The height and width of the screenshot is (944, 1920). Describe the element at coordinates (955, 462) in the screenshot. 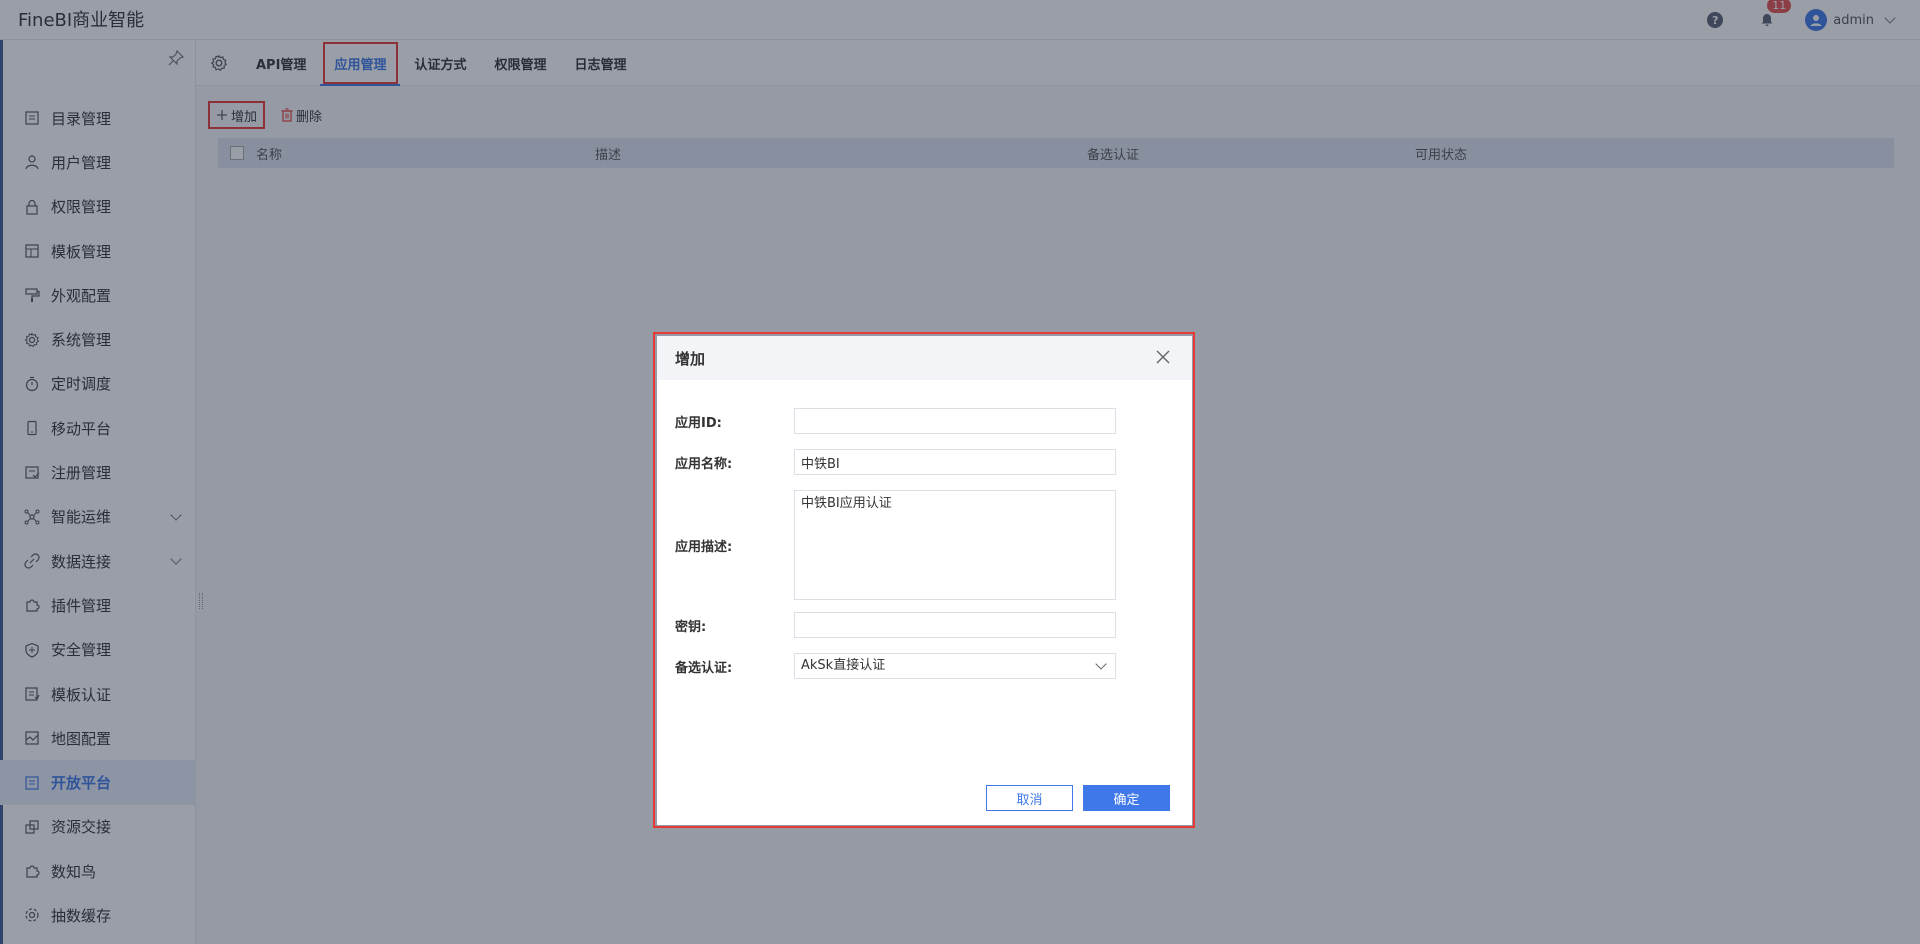

I see `app-name-input` at that location.